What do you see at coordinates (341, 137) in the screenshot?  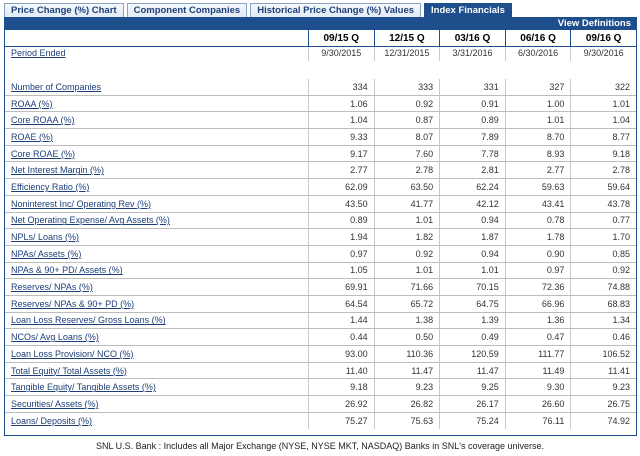 I see `metric-value: 9.33` at bounding box center [341, 137].